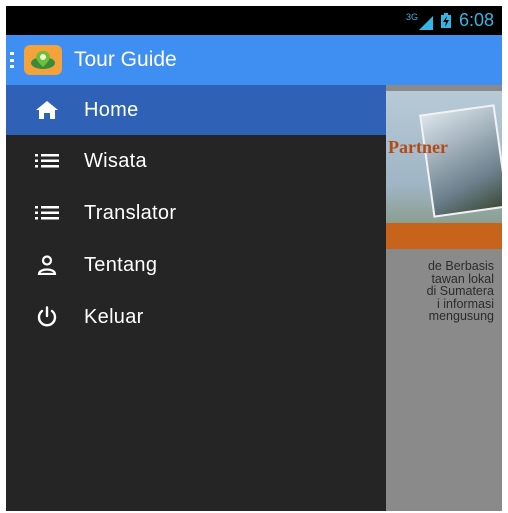  Describe the element at coordinates (47, 317) in the screenshot. I see `power-icon` at that location.